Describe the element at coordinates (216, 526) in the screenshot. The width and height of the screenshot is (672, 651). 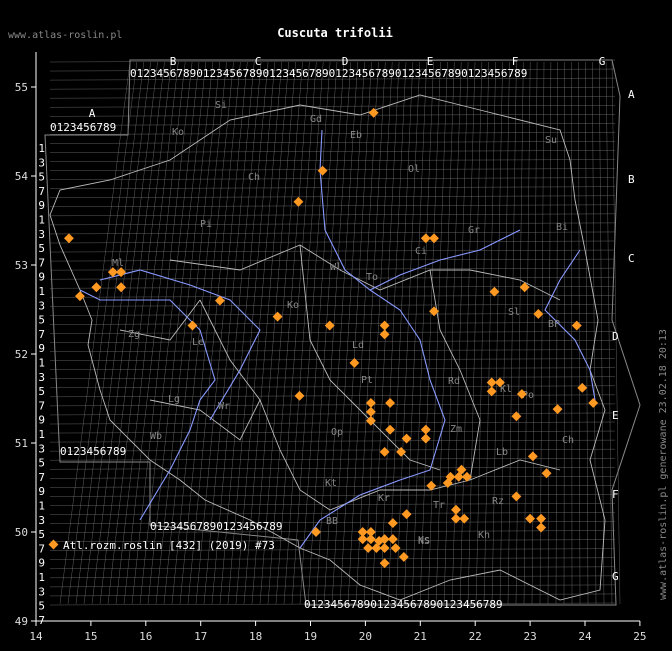
I see `grid-digits-bottom: 01234567890123456789` at that location.